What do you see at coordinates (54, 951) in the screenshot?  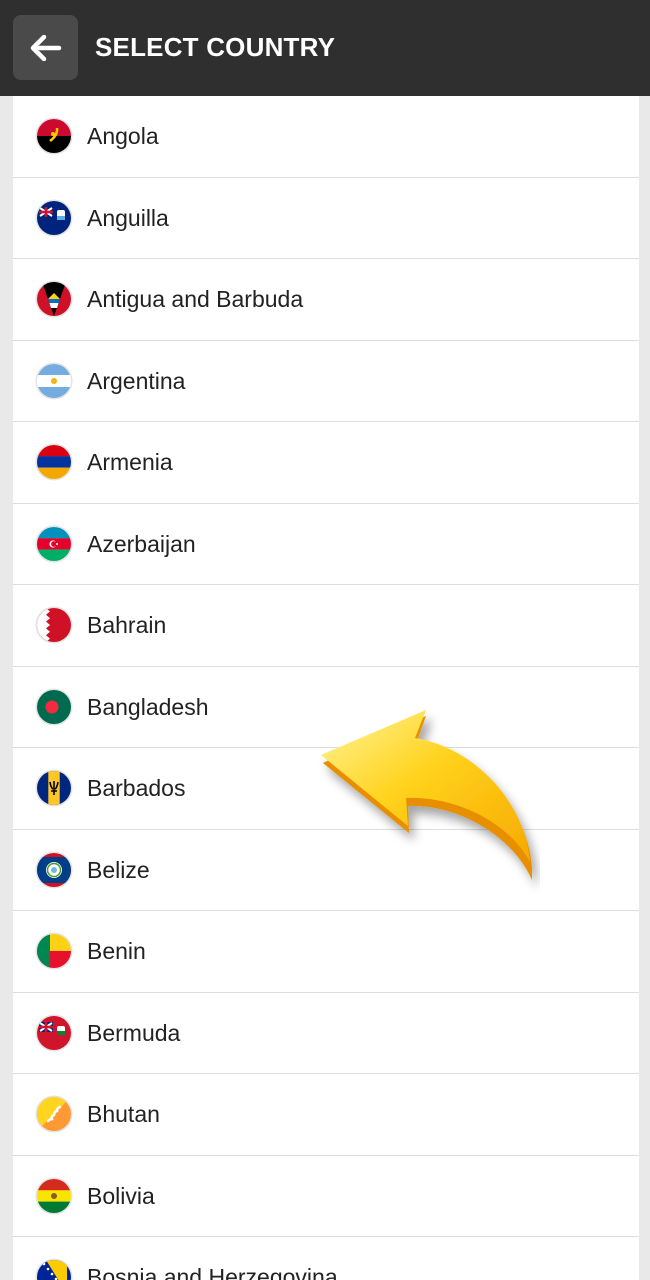 I see `benin-flag-icon` at bounding box center [54, 951].